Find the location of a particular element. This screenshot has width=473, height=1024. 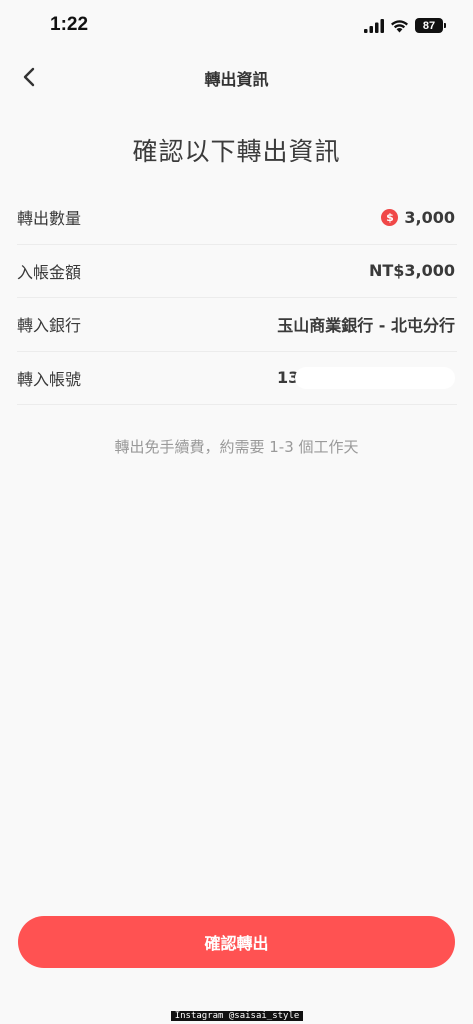

row-bank: 轉入銀行 玉山商業銀行 - 北屯分行 is located at coordinates (237, 325).